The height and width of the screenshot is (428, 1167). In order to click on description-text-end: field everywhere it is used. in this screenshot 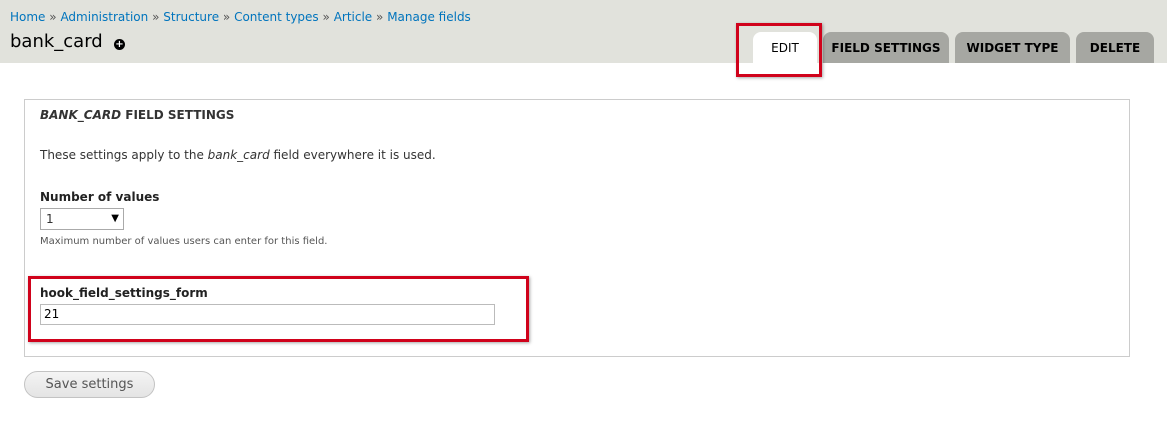, I will do `click(352, 155)`.